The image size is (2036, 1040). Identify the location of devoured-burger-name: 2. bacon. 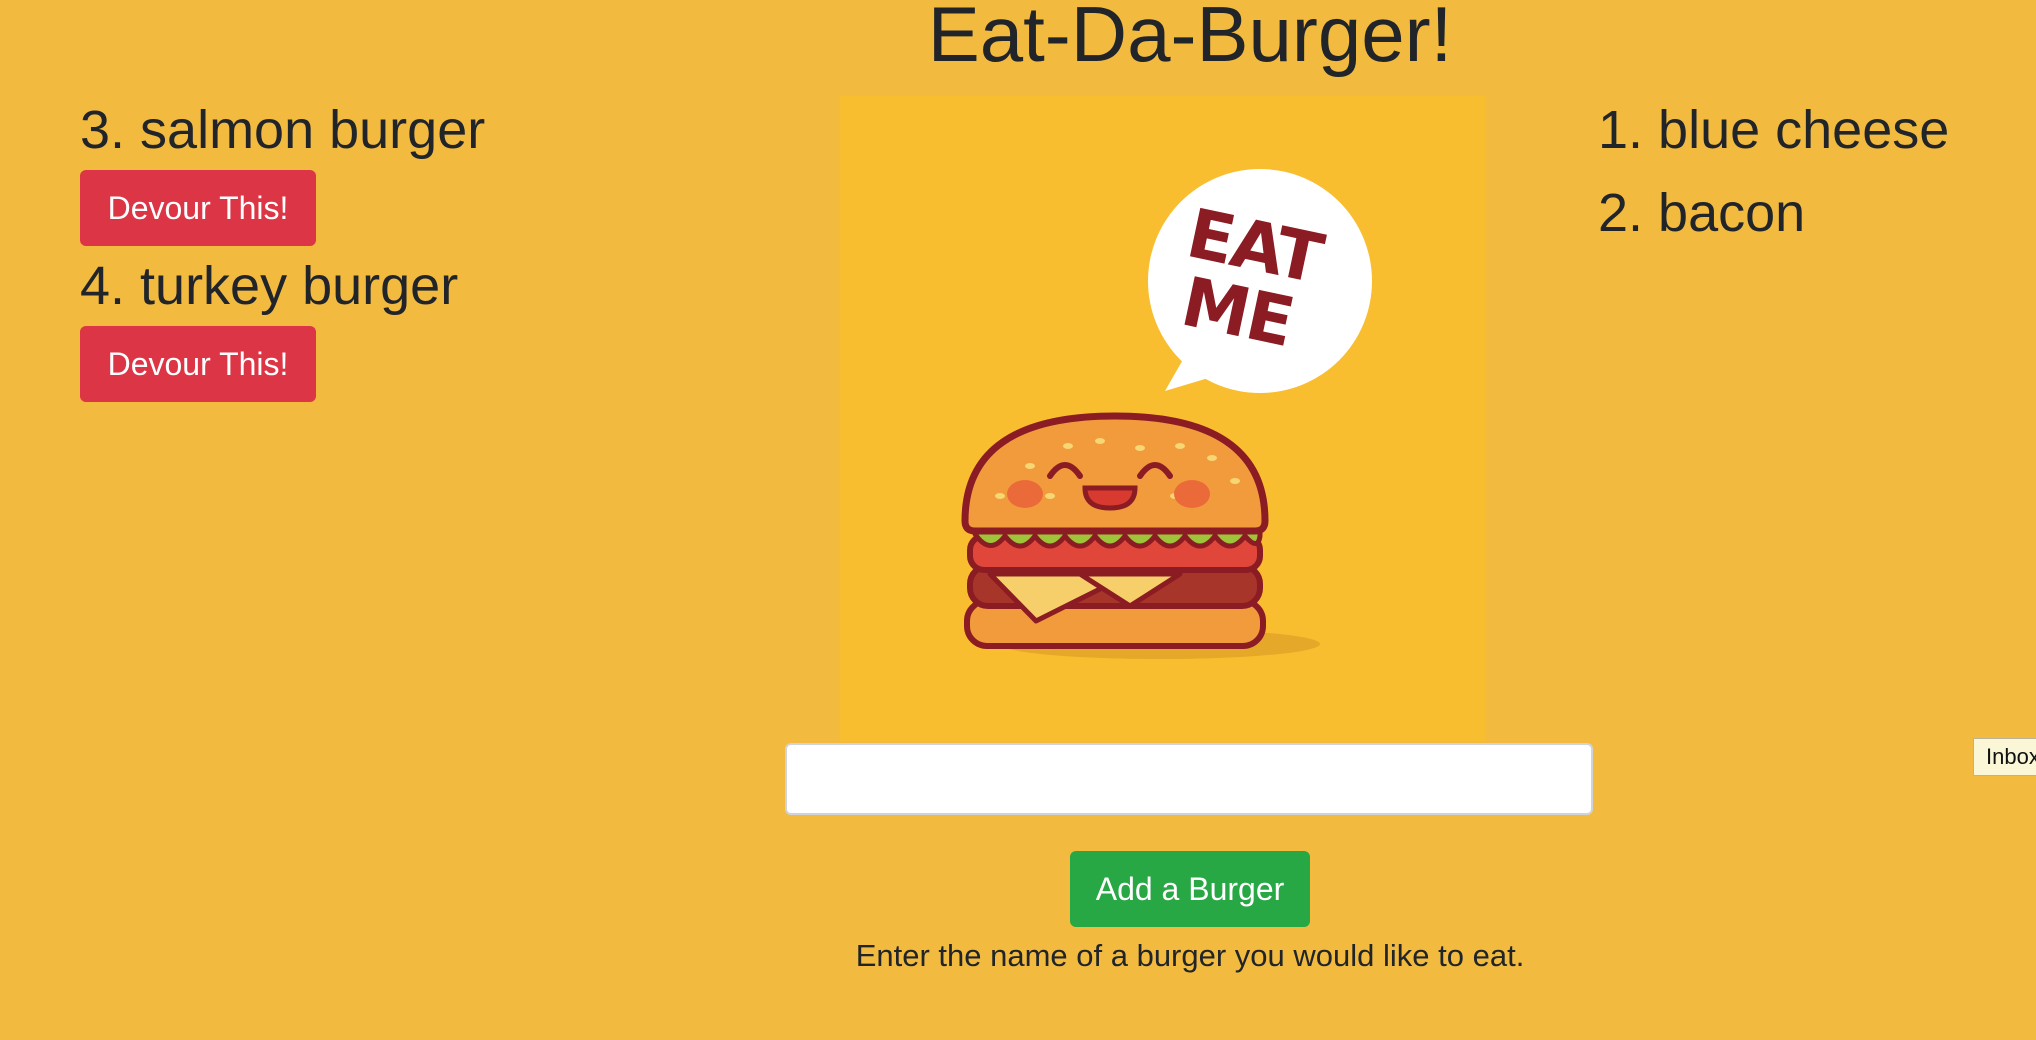
(1702, 213).